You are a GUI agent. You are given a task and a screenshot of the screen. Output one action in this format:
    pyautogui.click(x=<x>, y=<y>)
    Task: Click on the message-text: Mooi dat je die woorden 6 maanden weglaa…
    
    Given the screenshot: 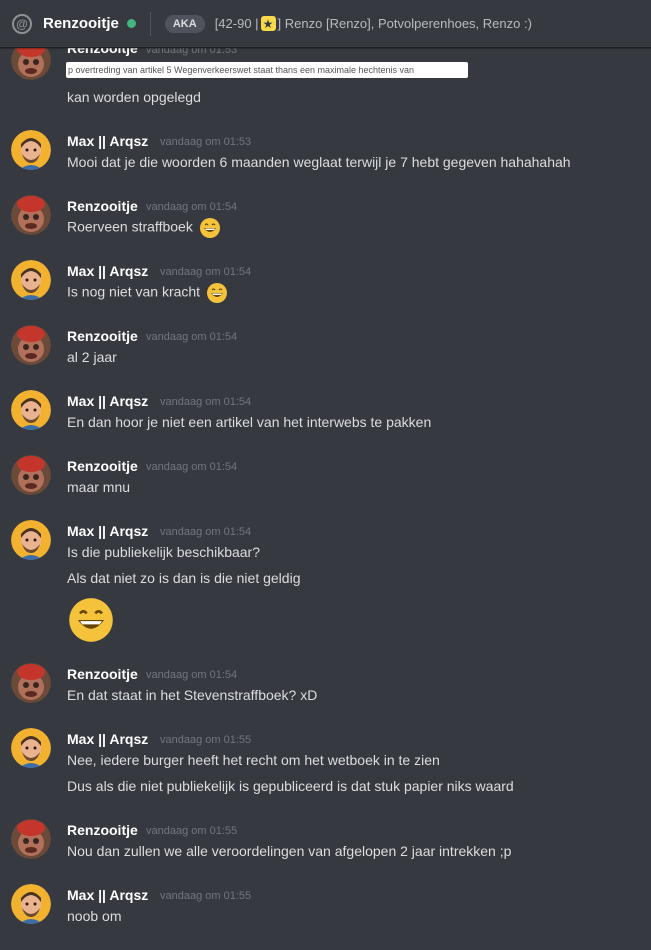 What is the action you would take?
    pyautogui.click(x=319, y=162)
    